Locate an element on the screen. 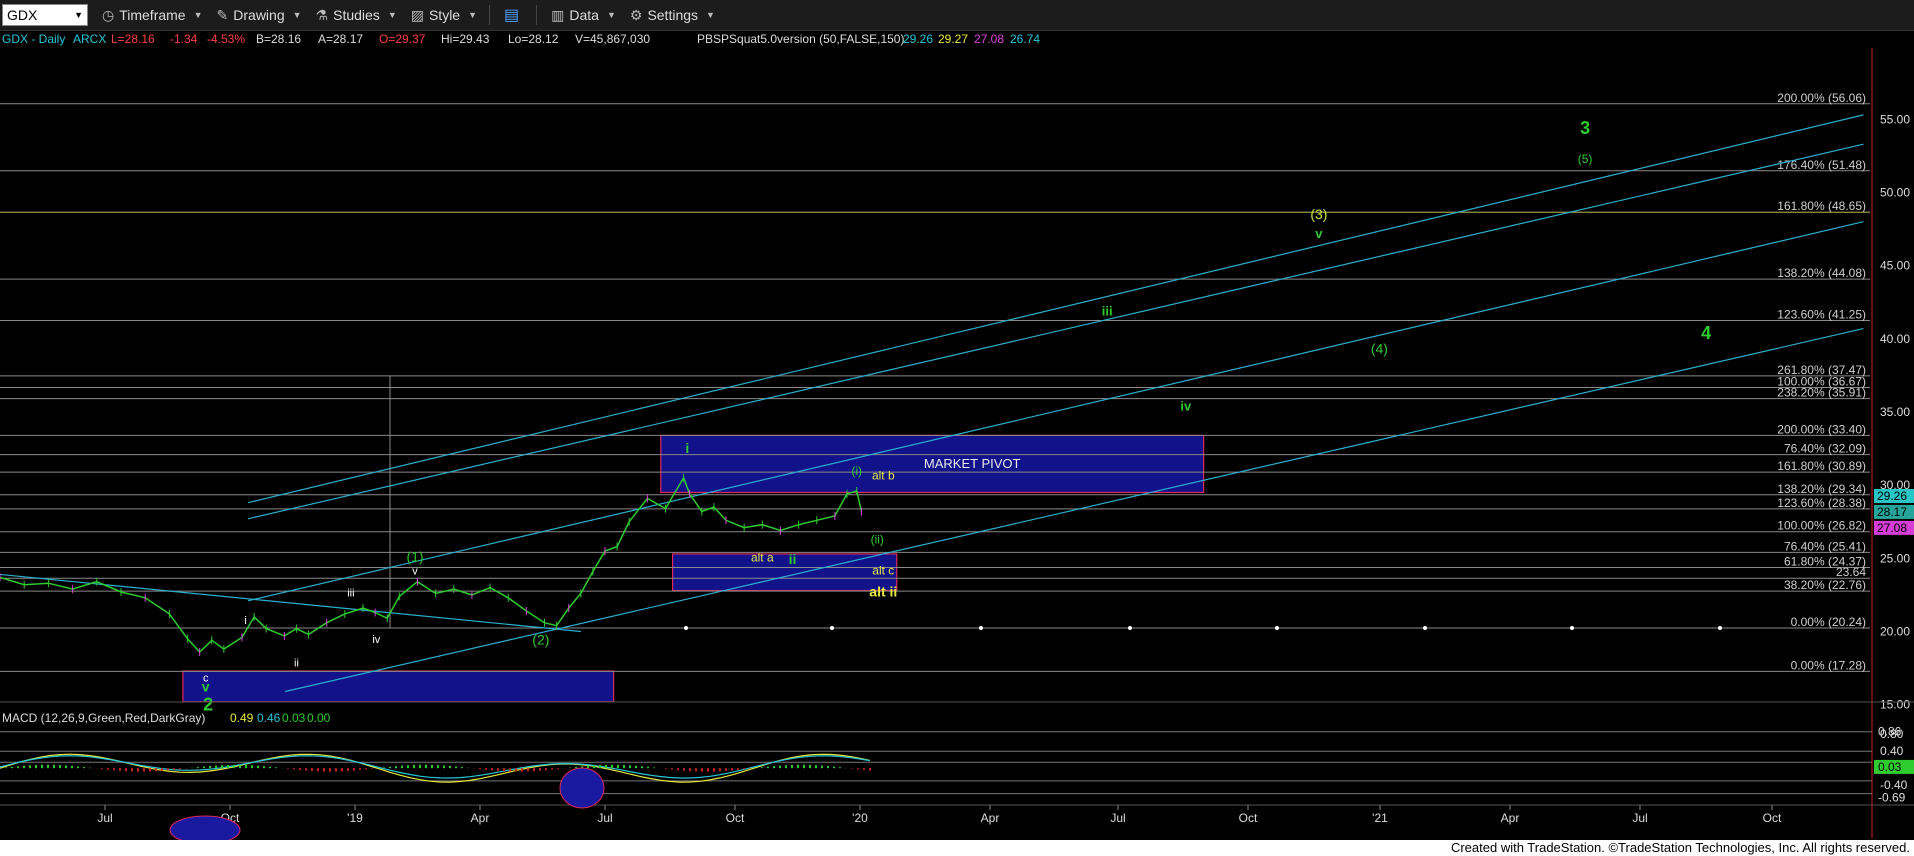 The height and width of the screenshot is (856, 1914). macd-label: MACD (12,26,9,Green,Red,DarkGray) is located at coordinates (103, 718).